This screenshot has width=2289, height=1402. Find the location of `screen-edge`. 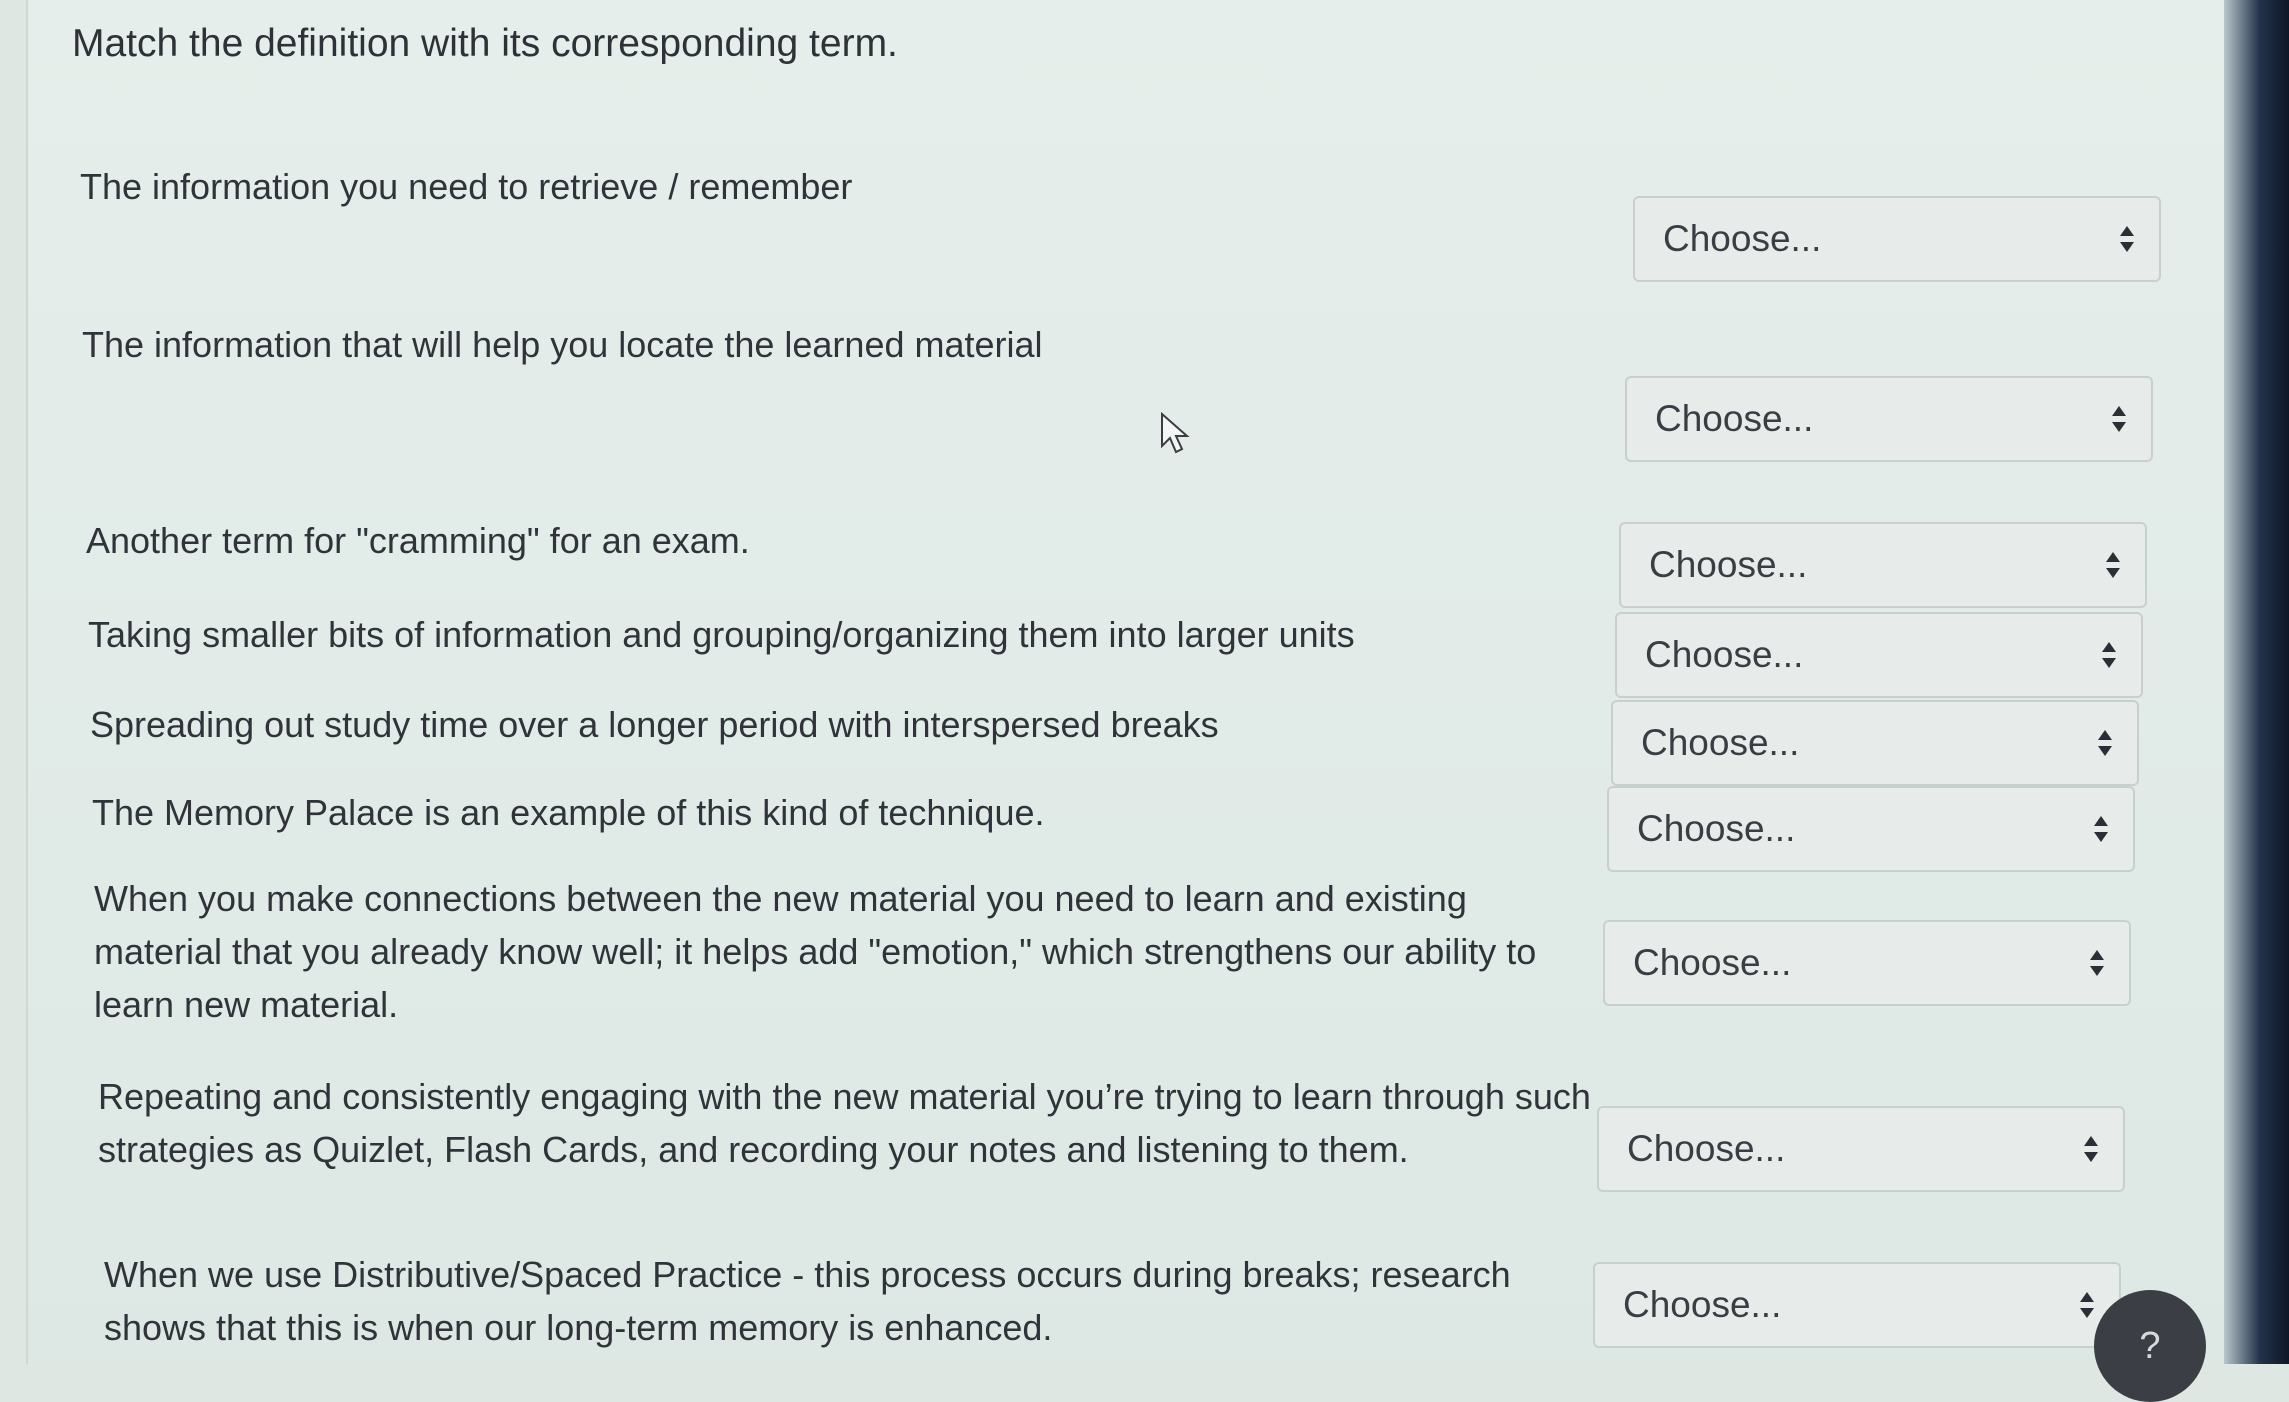

screen-edge is located at coordinates (2256, 682).